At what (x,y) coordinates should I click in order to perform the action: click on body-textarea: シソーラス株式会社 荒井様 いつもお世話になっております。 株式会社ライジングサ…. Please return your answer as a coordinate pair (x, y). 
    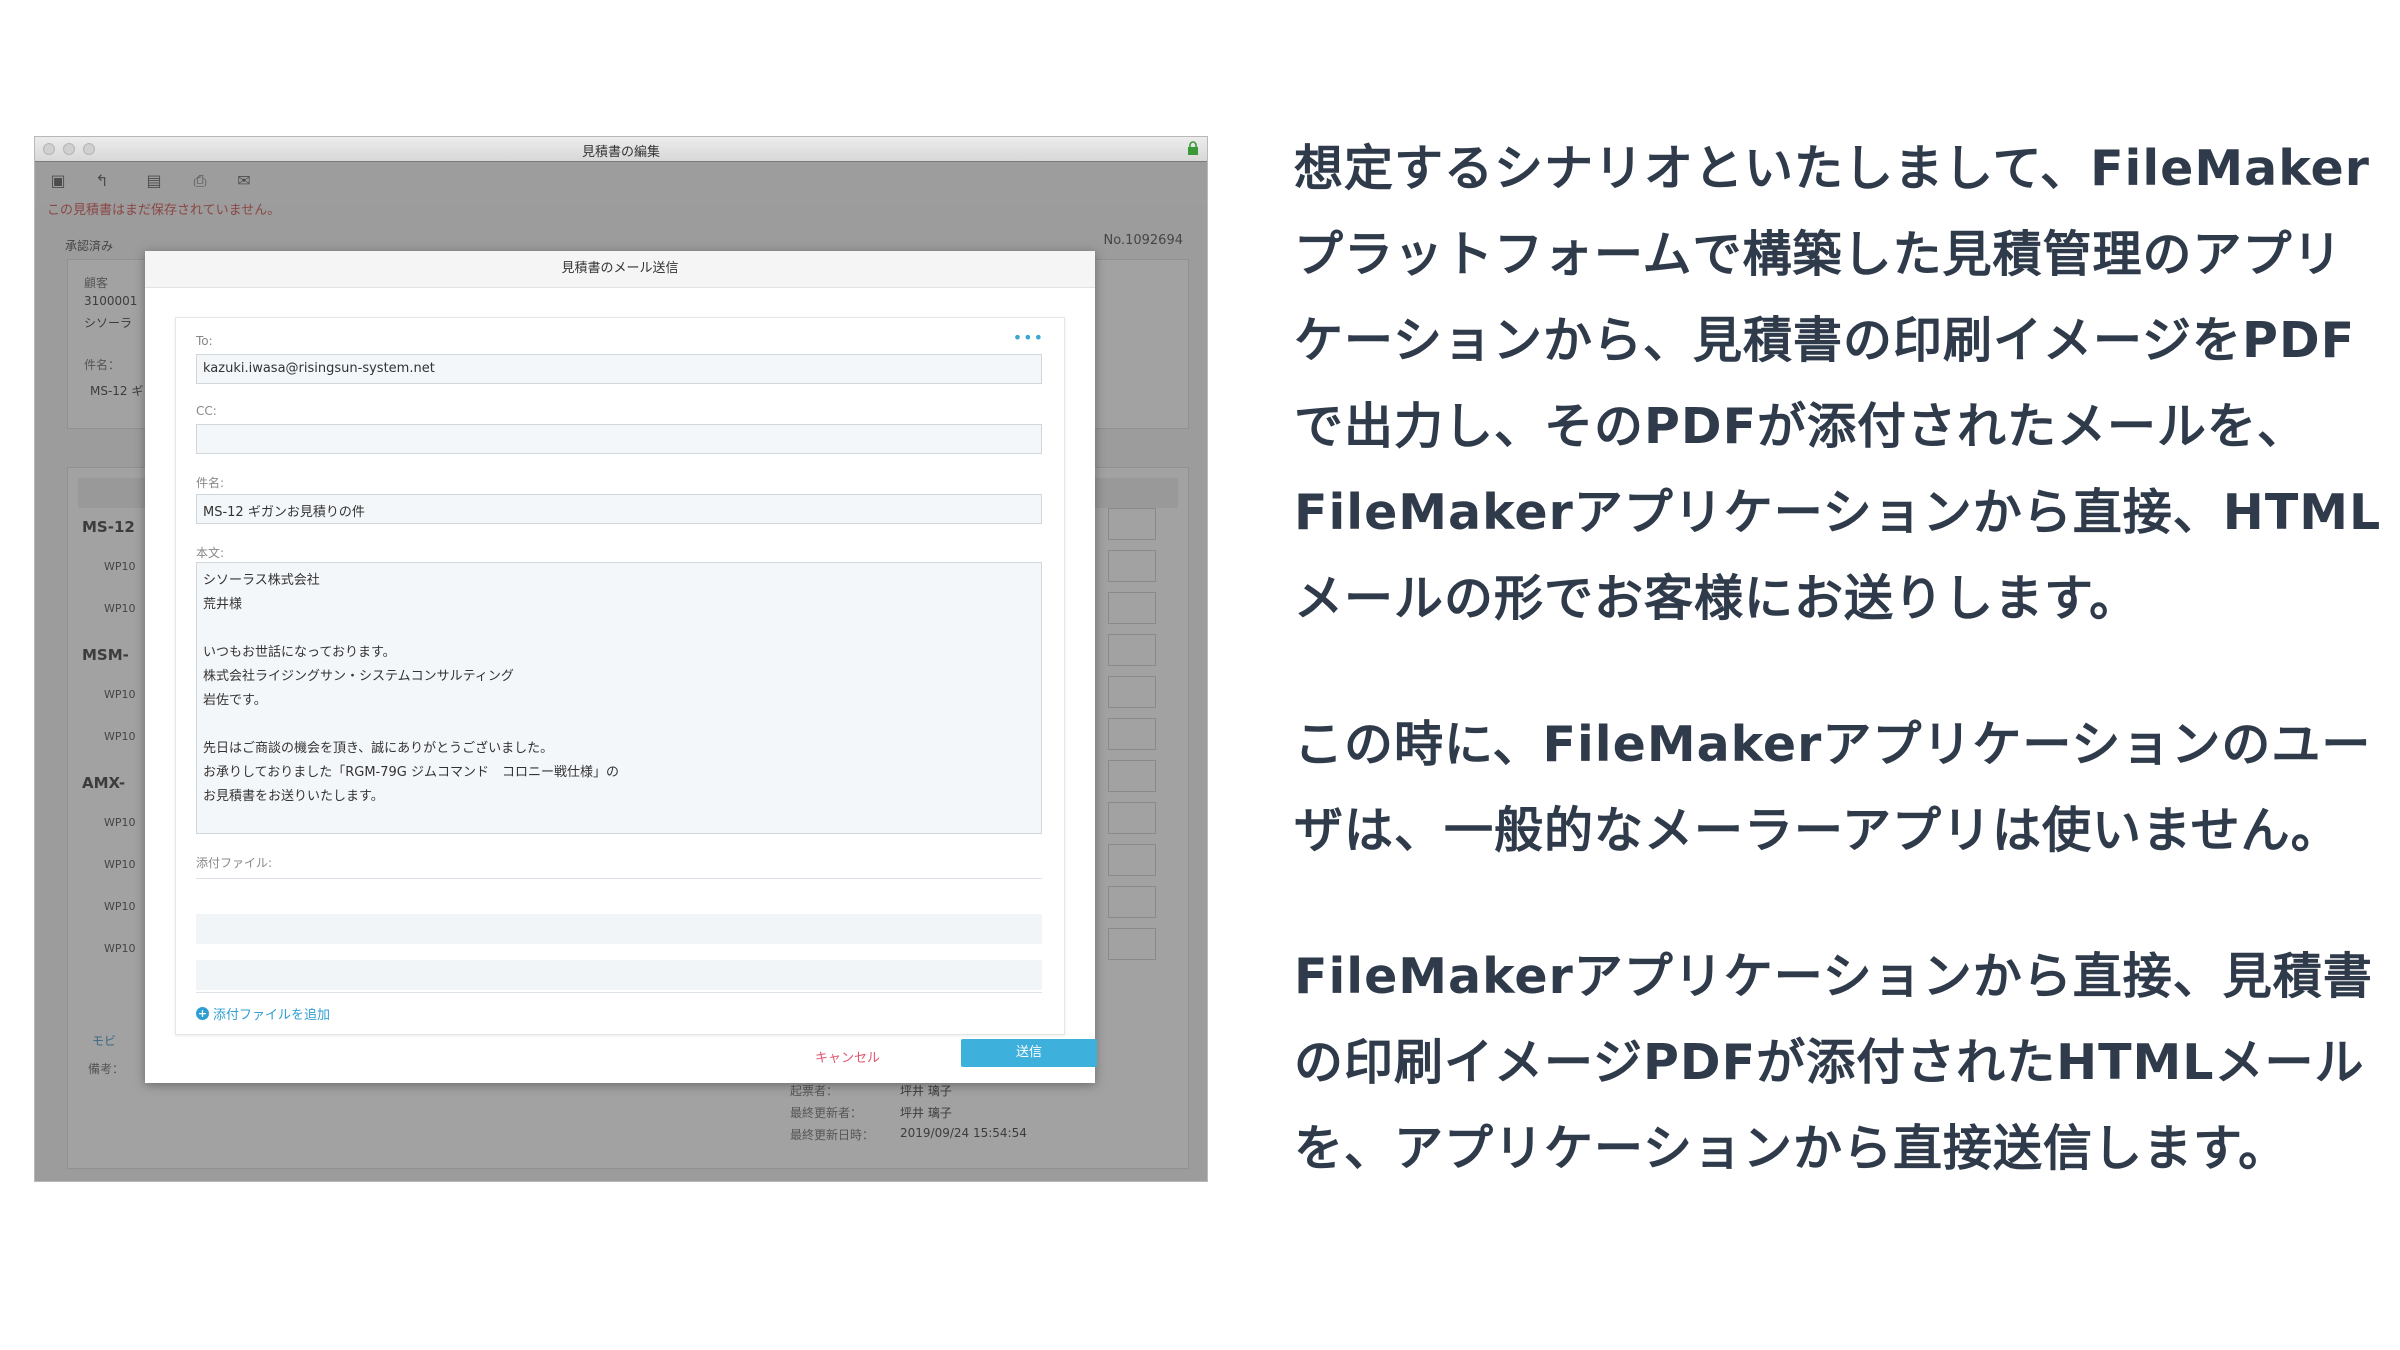
    Looking at the image, I should click on (619, 698).